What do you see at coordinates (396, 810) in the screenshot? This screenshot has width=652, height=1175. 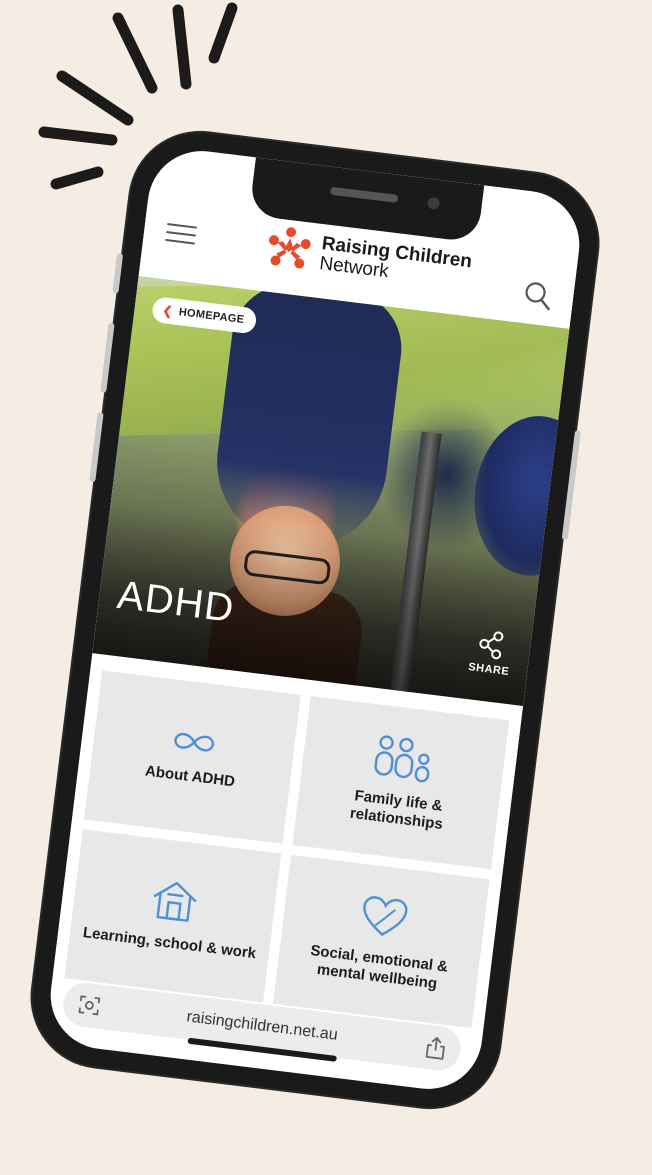 I see `tile-label: Family life & relationships` at bounding box center [396, 810].